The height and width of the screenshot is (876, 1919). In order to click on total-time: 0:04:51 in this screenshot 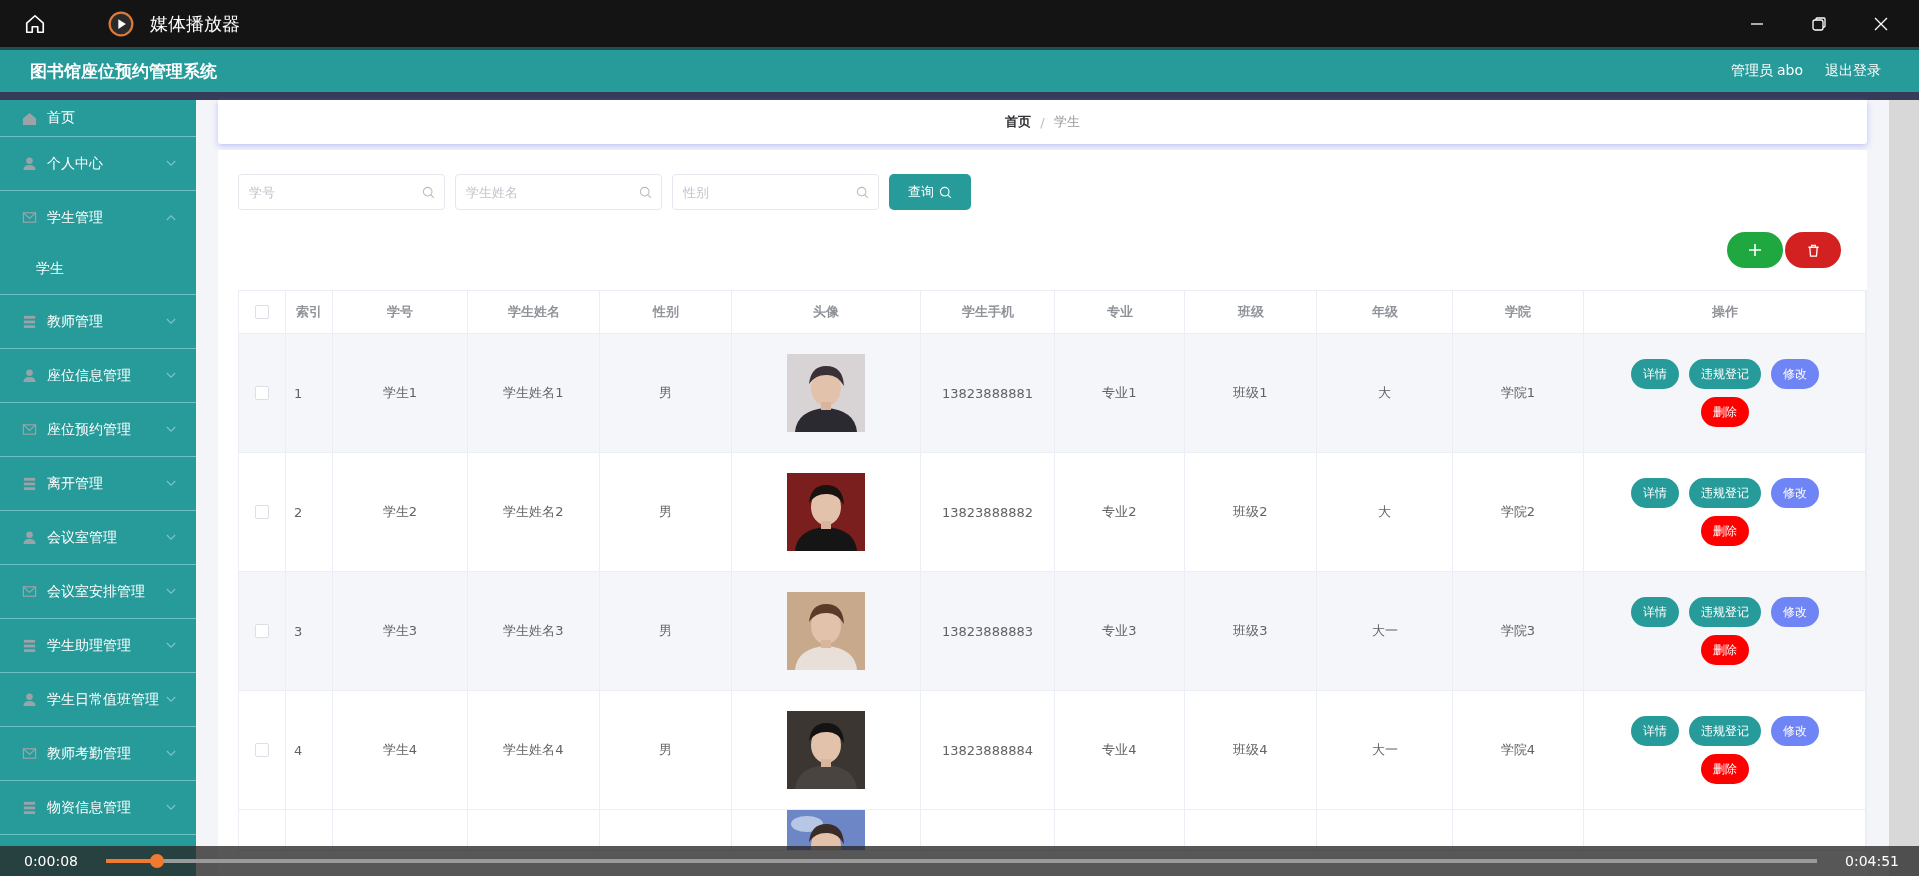, I will do `click(1872, 861)`.